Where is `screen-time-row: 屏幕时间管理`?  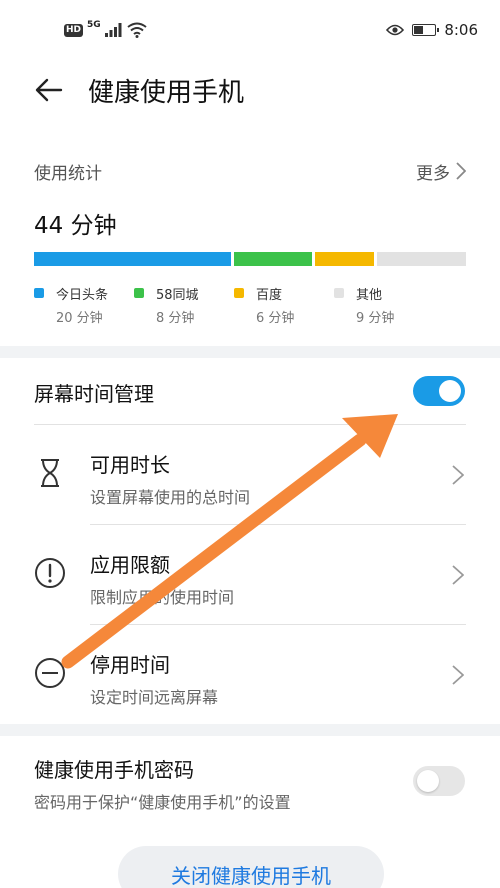 screen-time-row: 屏幕时间管理 is located at coordinates (250, 393).